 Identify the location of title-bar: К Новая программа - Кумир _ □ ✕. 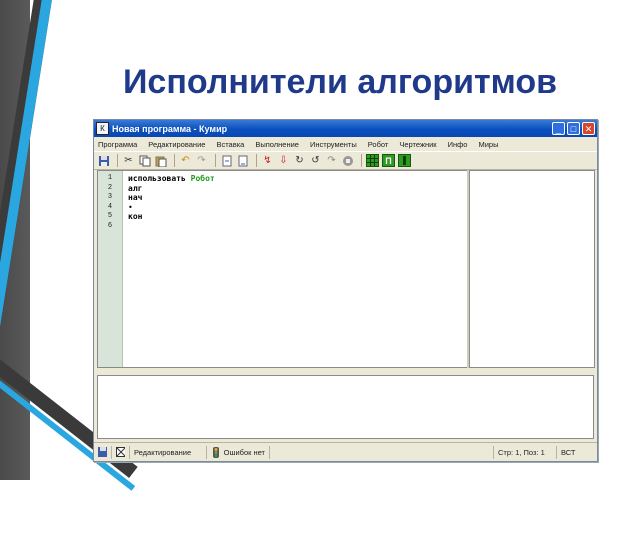
(345, 128).